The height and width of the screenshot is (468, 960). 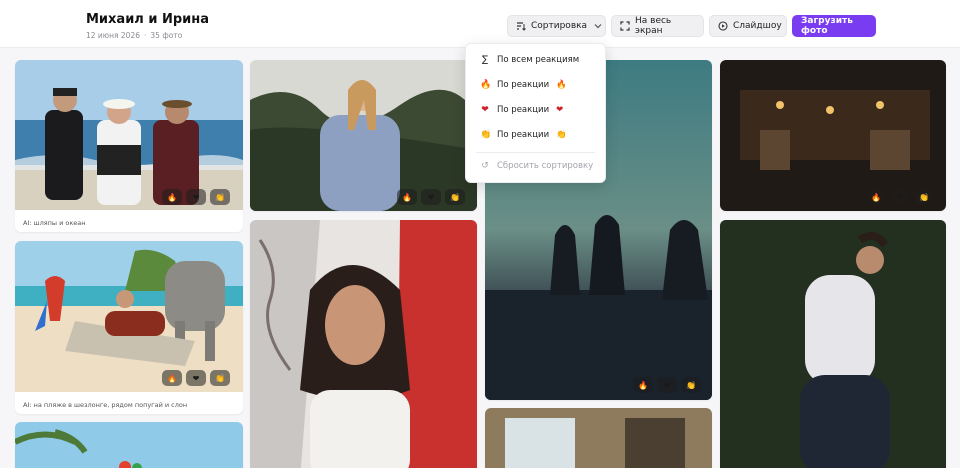 I want to click on sort-by-fire-reaction: 🔥 По реакции 🔥, so click(x=523, y=85).